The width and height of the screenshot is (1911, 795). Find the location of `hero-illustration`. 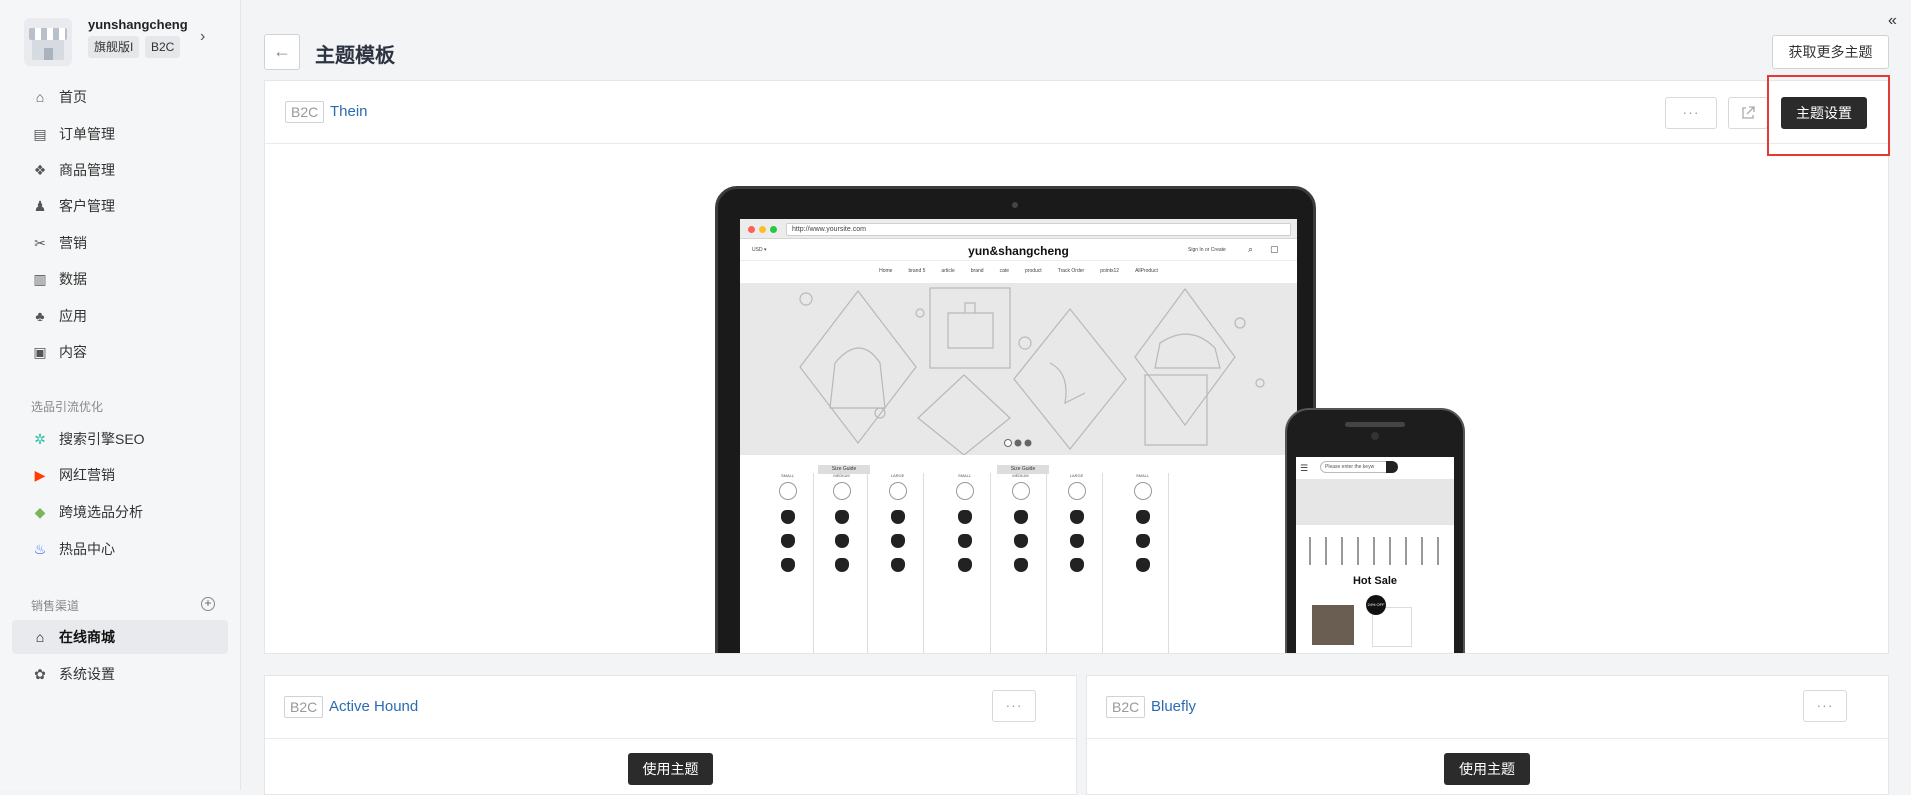

hero-illustration is located at coordinates (1032, 371).